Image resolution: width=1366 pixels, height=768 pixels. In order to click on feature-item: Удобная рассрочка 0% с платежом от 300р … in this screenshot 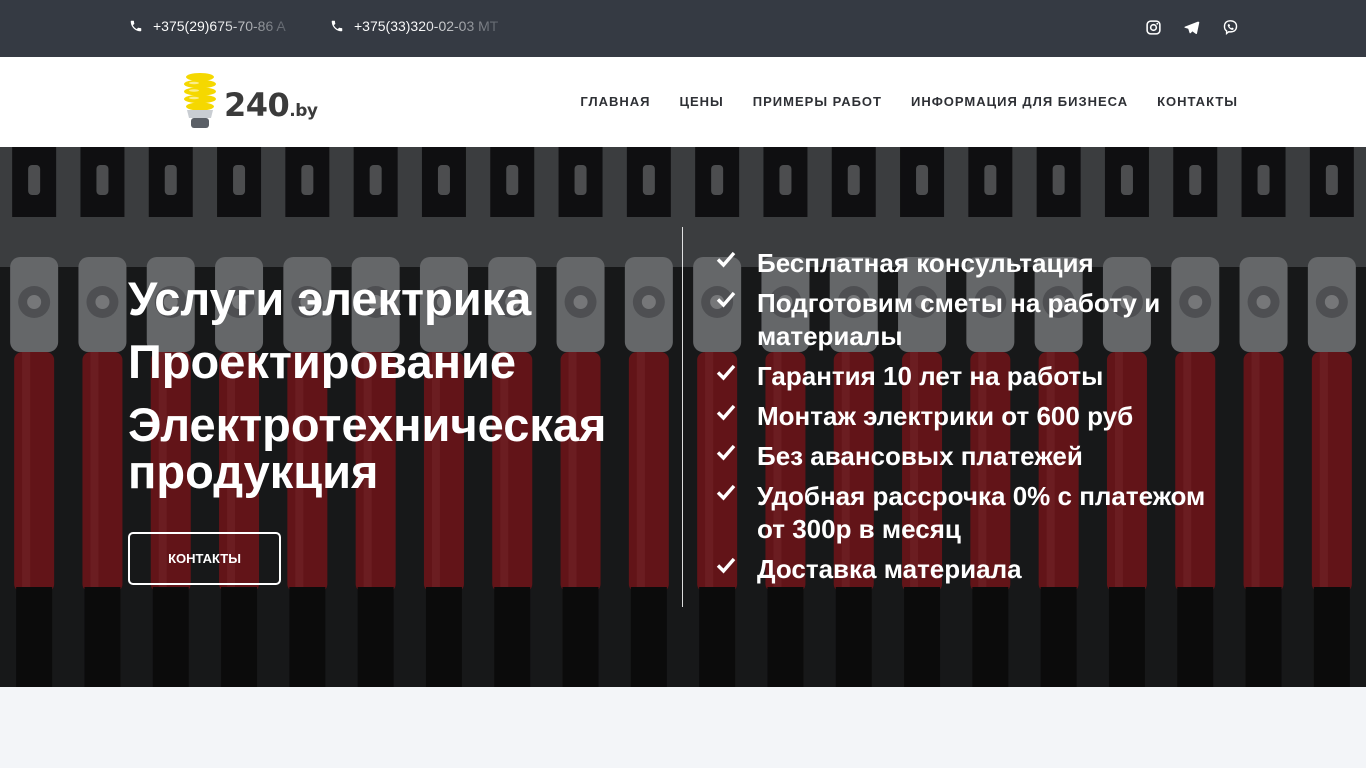, I will do `click(971, 513)`.